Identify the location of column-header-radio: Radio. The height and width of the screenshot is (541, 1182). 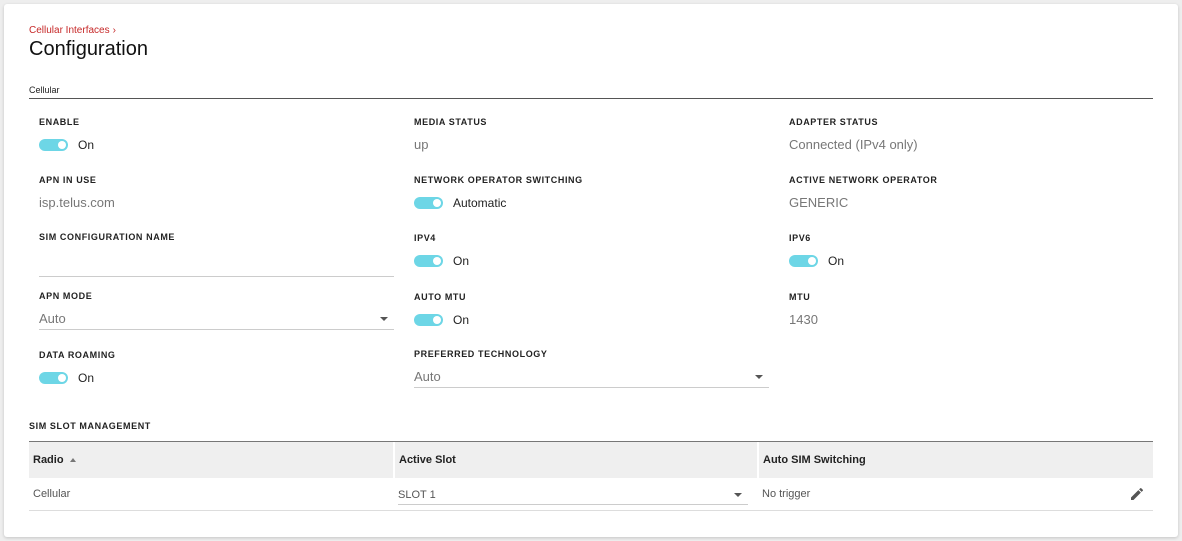
(211, 460).